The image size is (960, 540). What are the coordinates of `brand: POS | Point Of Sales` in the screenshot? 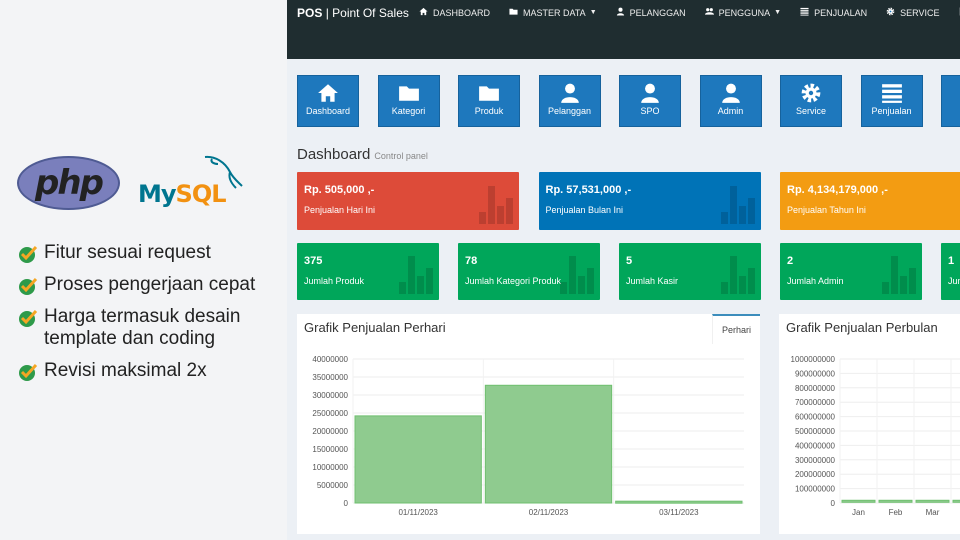 It's located at (353, 13).